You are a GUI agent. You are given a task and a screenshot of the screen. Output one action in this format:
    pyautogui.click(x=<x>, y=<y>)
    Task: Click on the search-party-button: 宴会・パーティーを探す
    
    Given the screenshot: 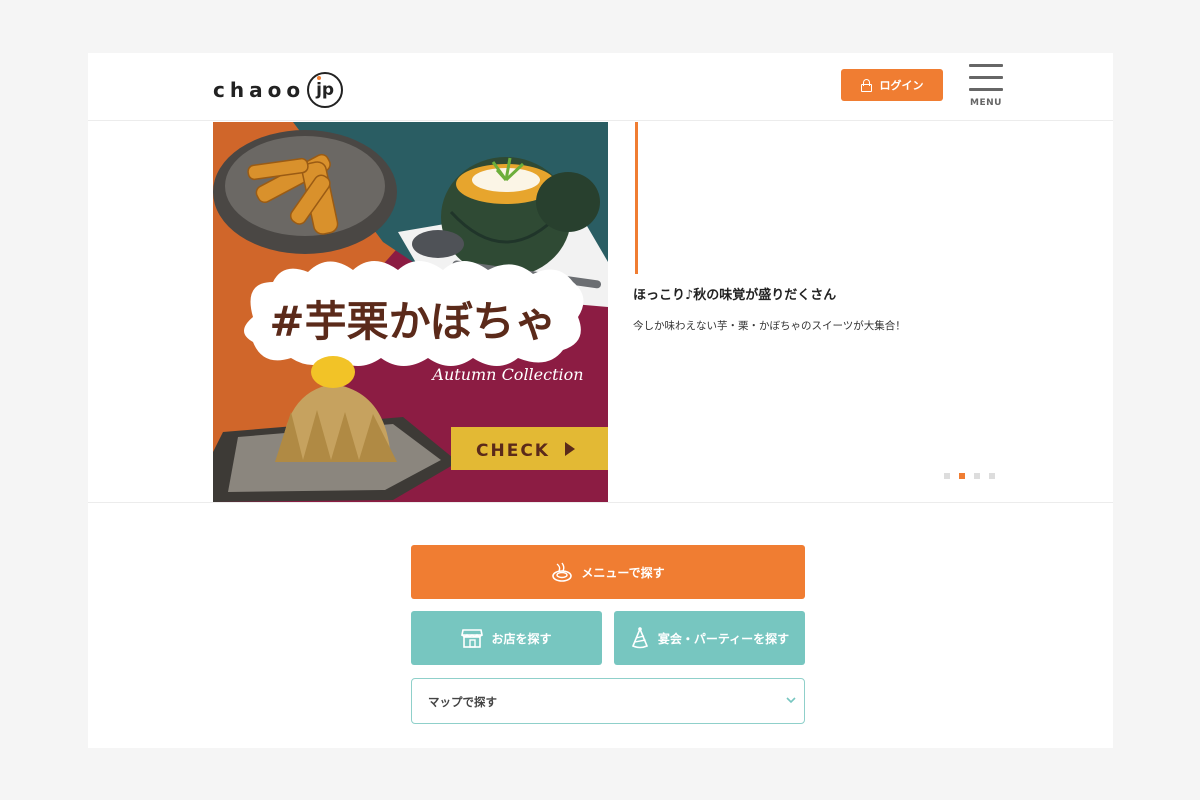 What is the action you would take?
    pyautogui.click(x=709, y=638)
    